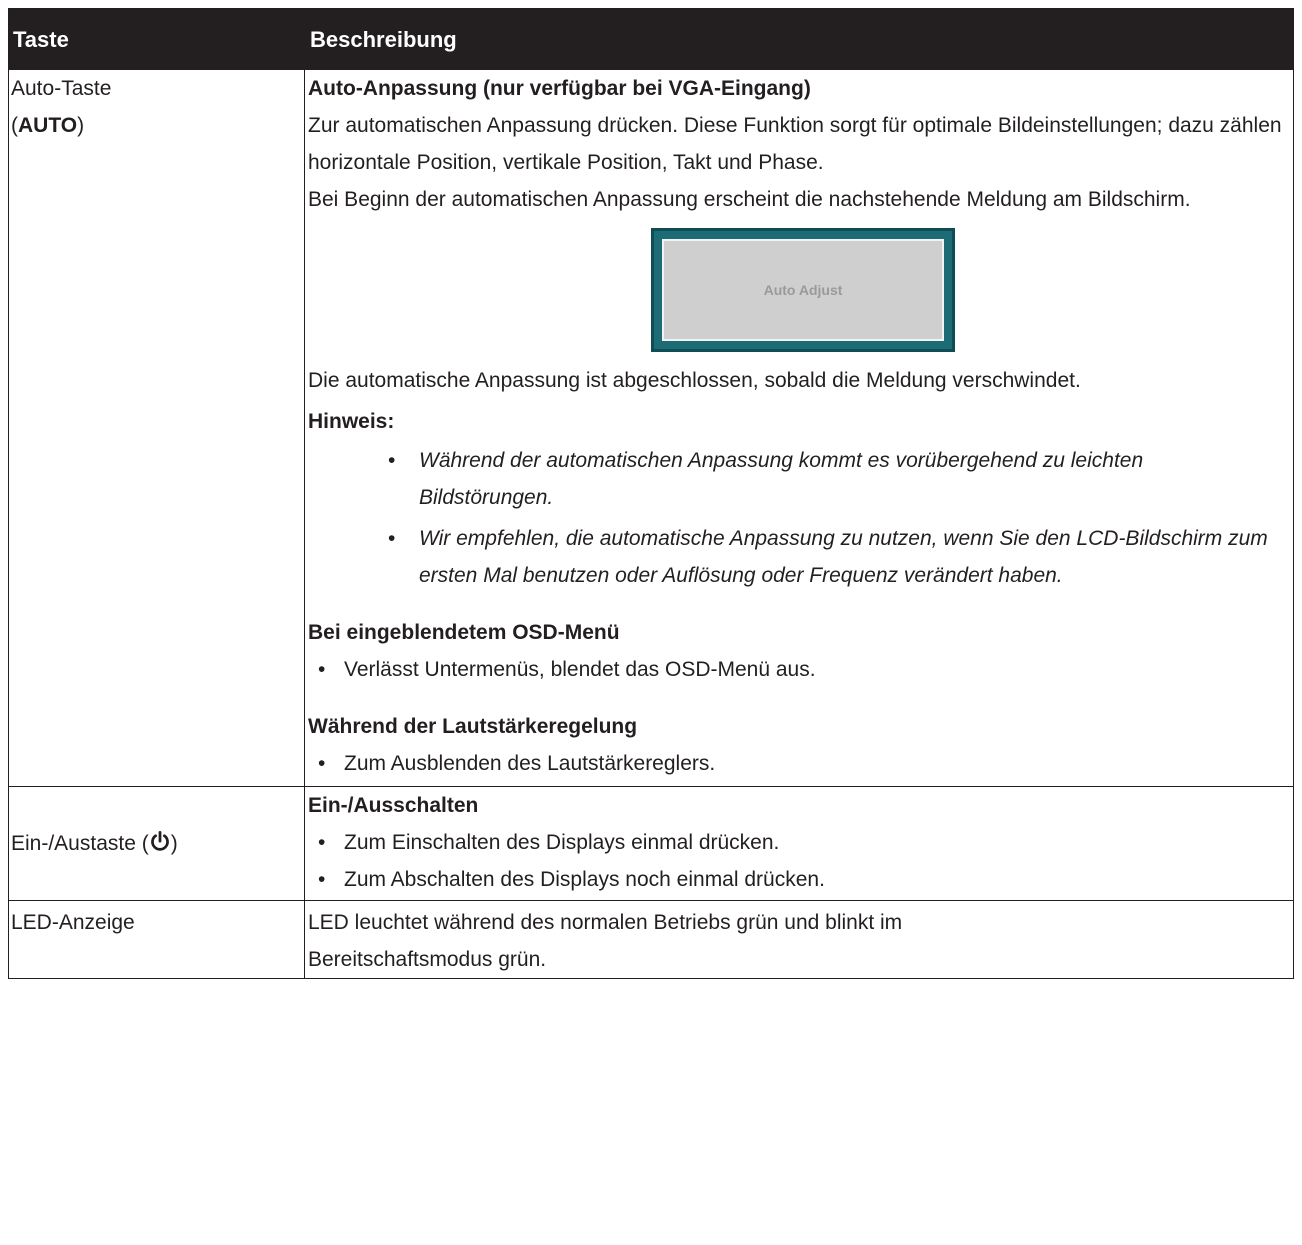 This screenshot has width=1302, height=1245. What do you see at coordinates (799, 39) in the screenshot?
I see `header-description: Beschreibung` at bounding box center [799, 39].